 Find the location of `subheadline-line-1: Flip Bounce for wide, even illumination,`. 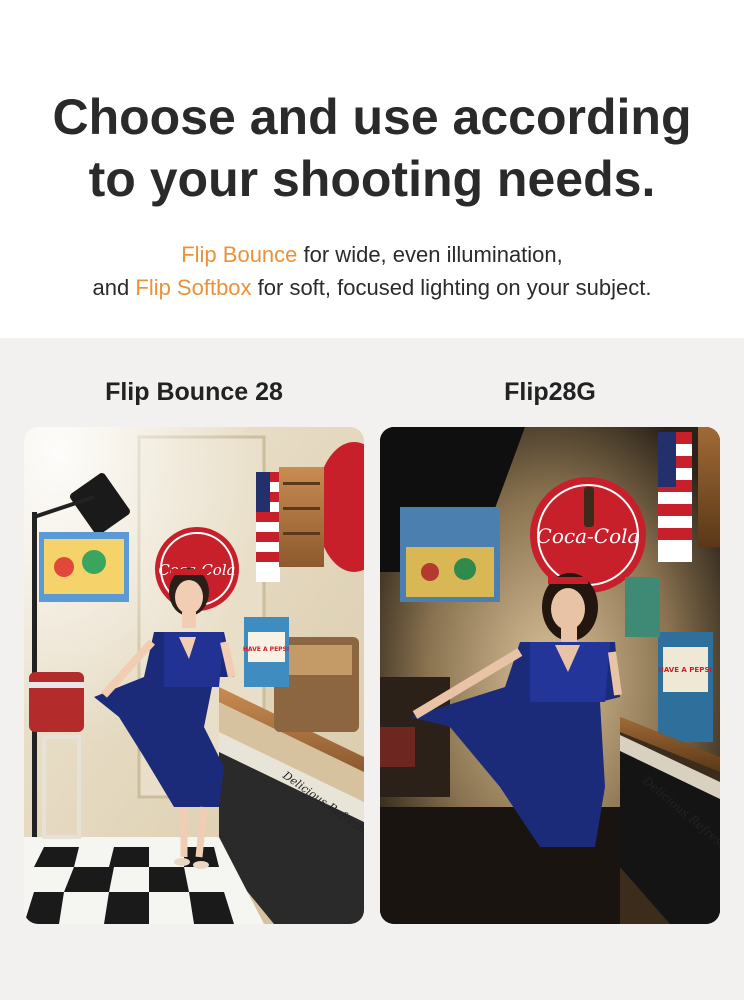

subheadline-line-1: Flip Bounce for wide, even illumination, is located at coordinates (372, 254).